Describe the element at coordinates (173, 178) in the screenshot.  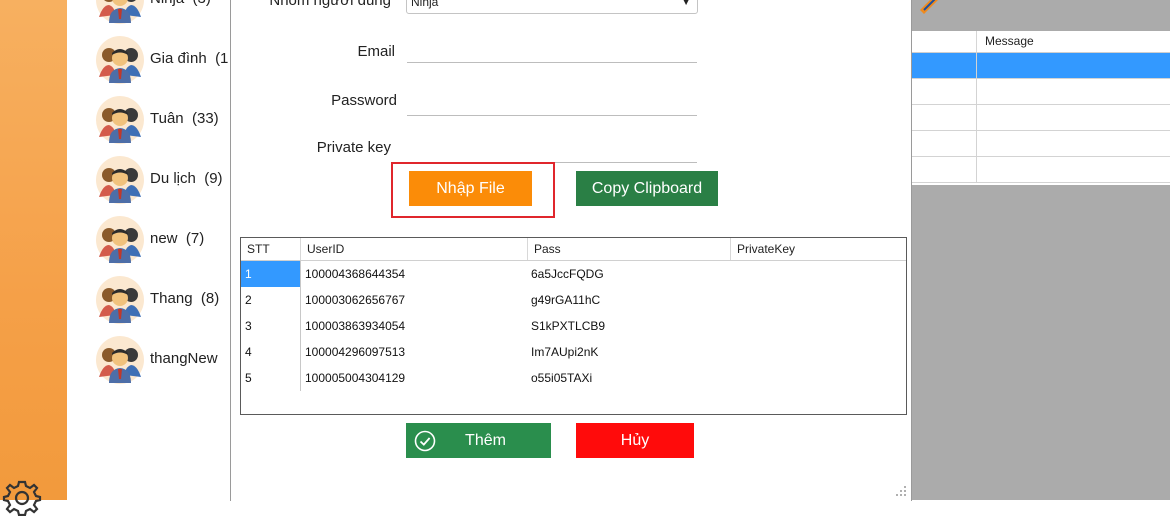
I see `group-name: Du lịch` at that location.